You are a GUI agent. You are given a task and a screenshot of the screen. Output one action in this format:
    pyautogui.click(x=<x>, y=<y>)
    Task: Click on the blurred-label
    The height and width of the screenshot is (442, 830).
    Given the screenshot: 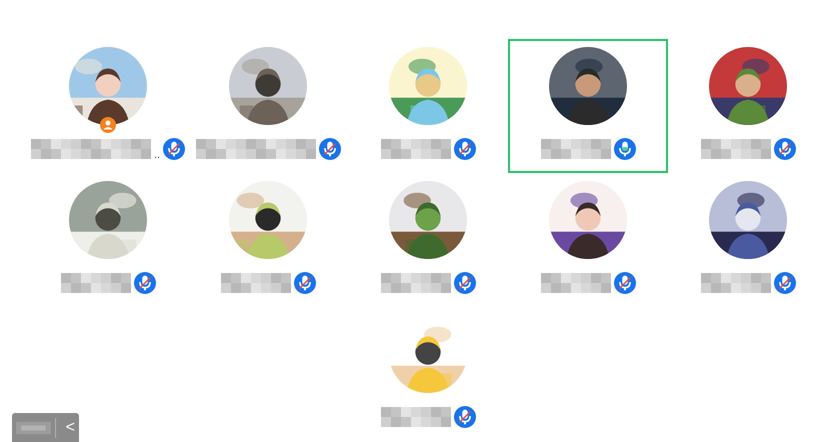 What is the action you would take?
    pyautogui.click(x=33, y=427)
    